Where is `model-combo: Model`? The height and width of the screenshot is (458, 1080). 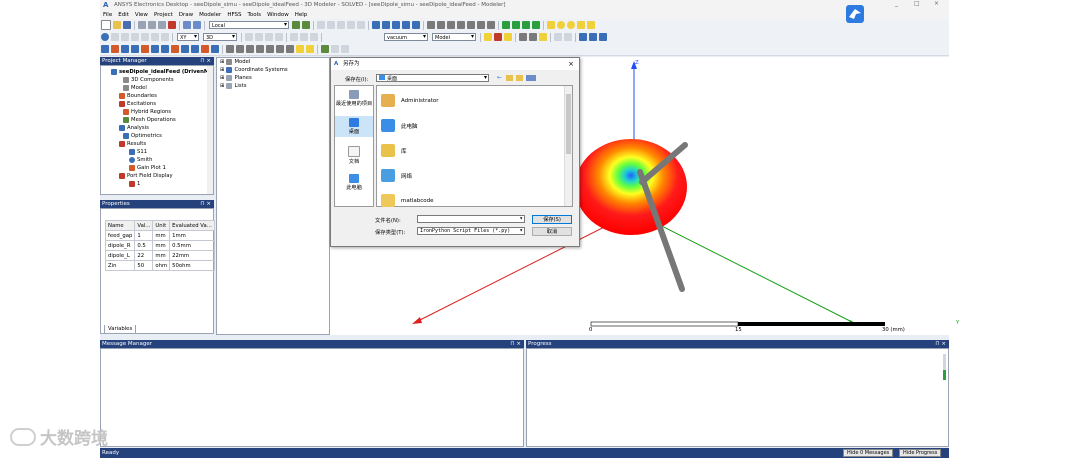
model-combo: Model is located at coordinates (454, 37).